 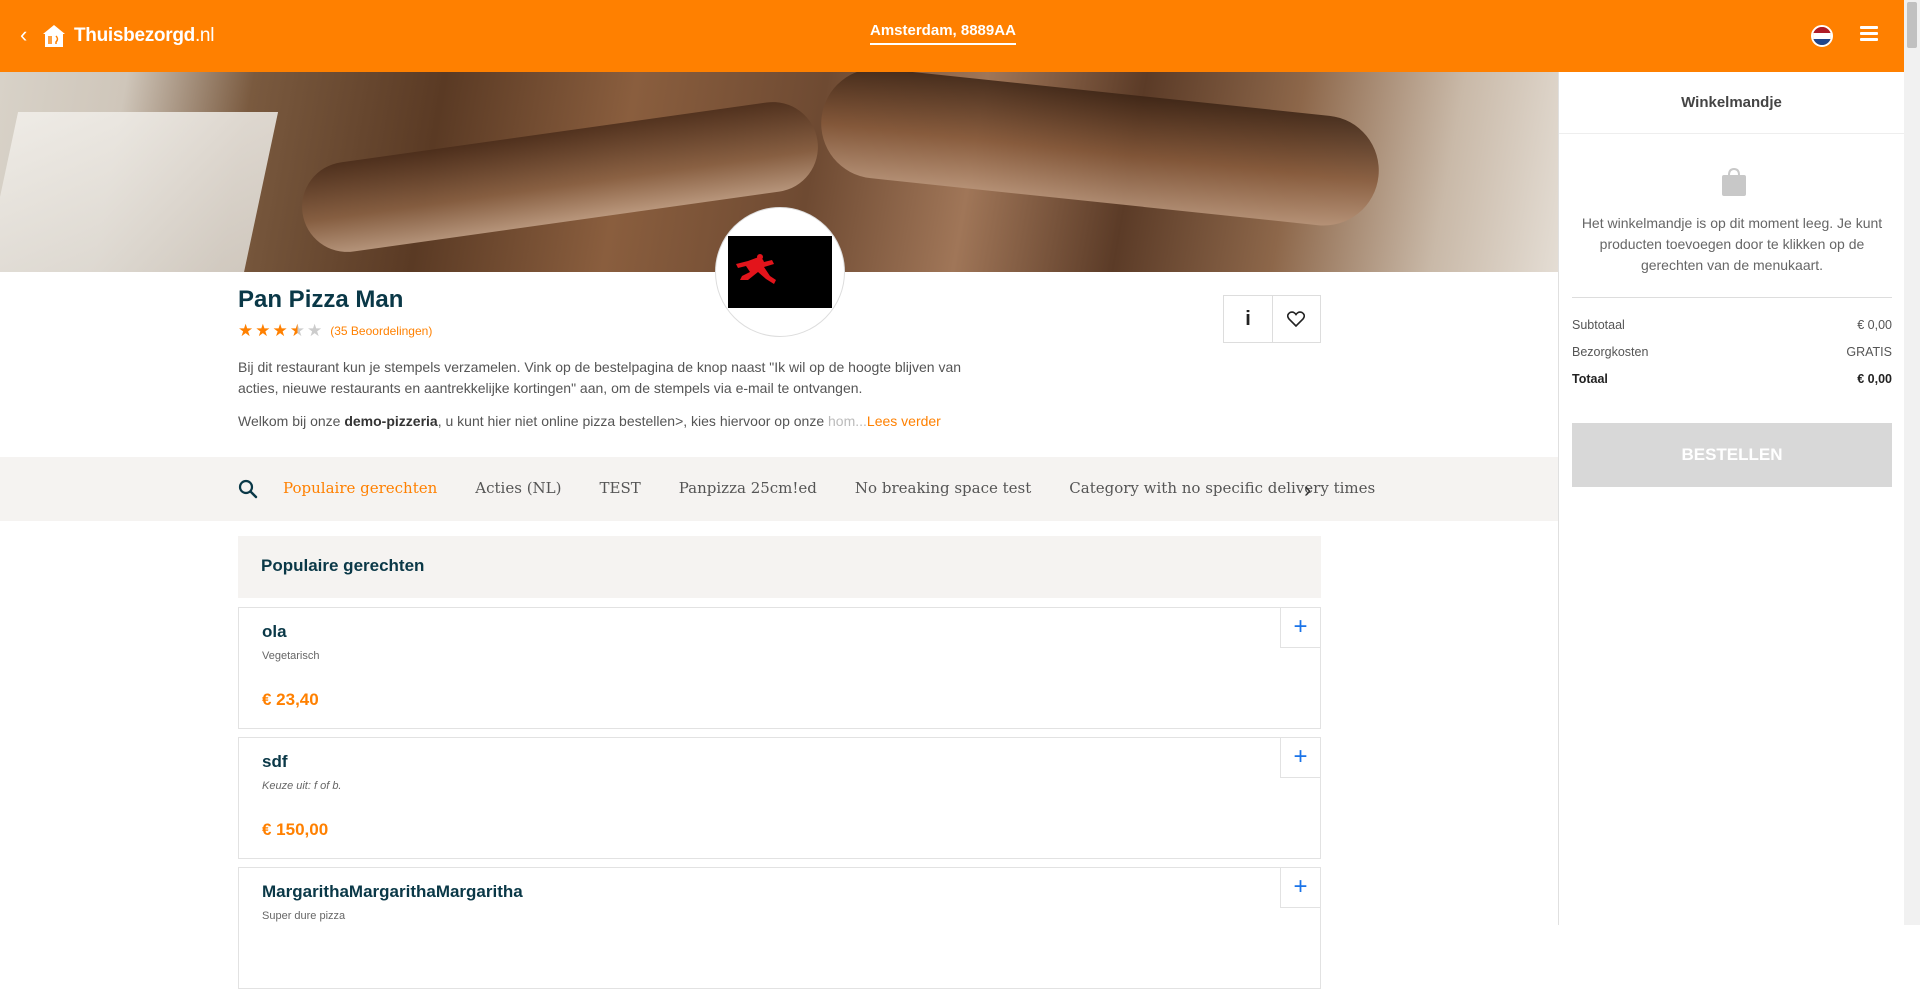 What do you see at coordinates (780, 272) in the screenshot?
I see `restaurant-logo` at bounding box center [780, 272].